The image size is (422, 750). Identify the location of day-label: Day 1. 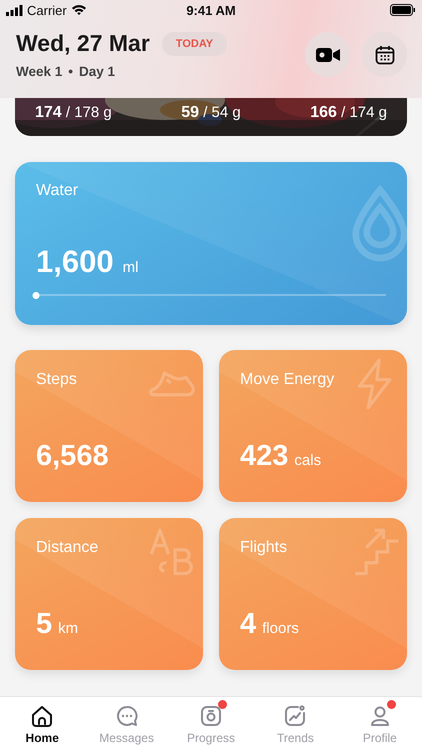
(97, 71).